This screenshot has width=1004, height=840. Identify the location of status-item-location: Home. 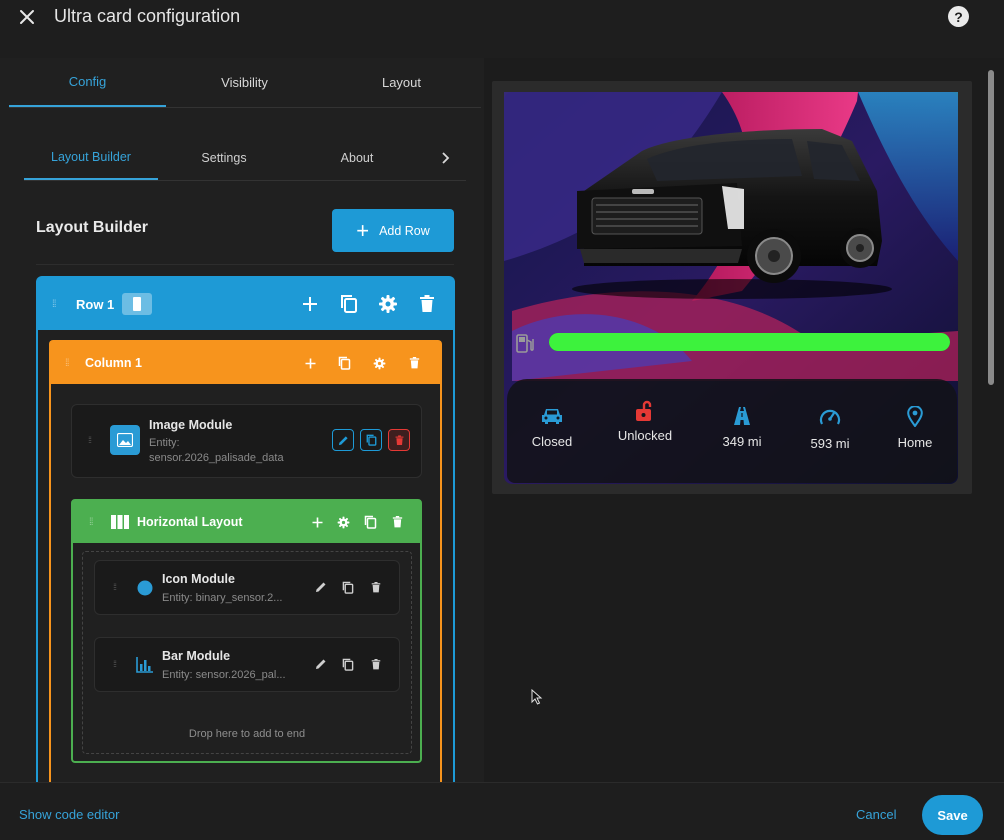
(915, 427).